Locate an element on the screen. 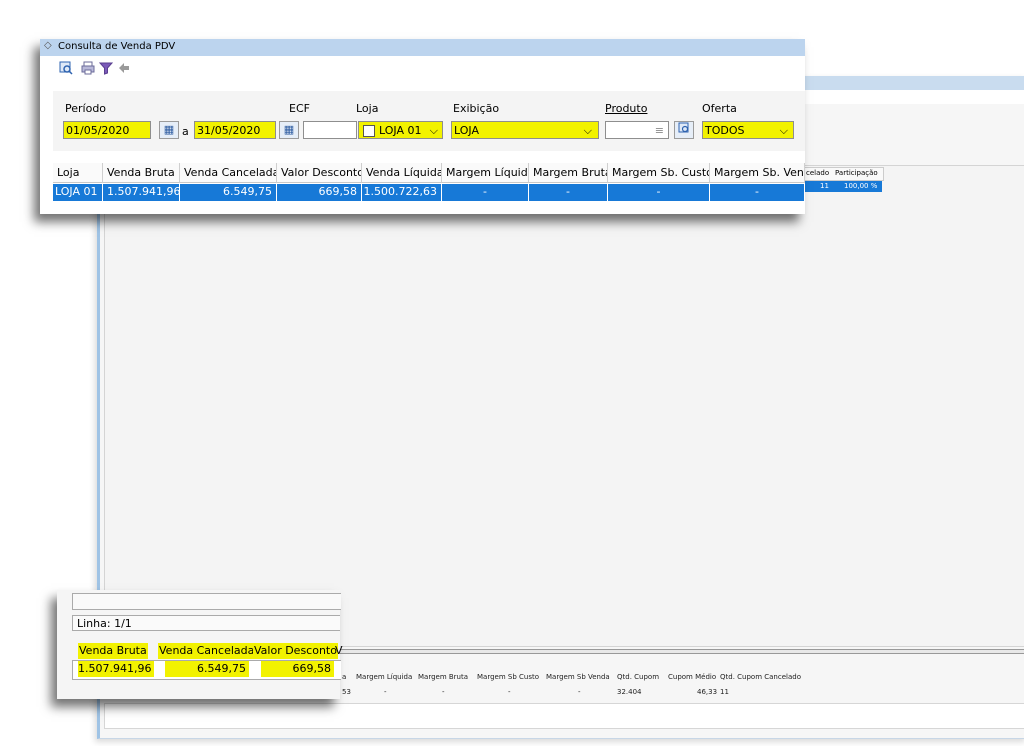  periodo-end-field: 31/05/2020 is located at coordinates (235, 130).